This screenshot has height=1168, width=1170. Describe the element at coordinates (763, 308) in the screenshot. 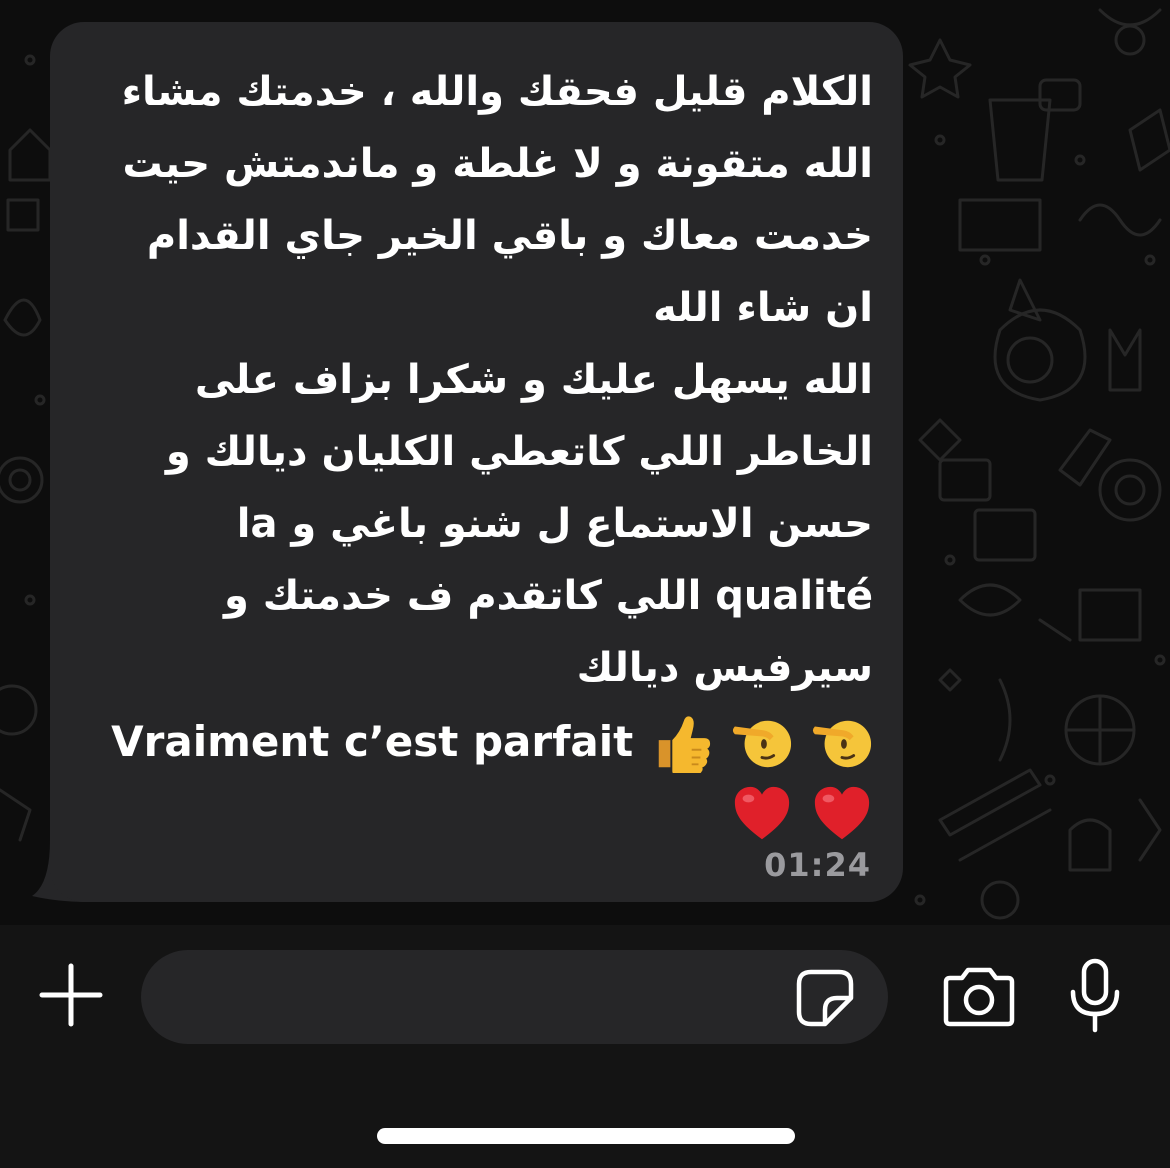

I see `message-line: ان شاء الله` at that location.